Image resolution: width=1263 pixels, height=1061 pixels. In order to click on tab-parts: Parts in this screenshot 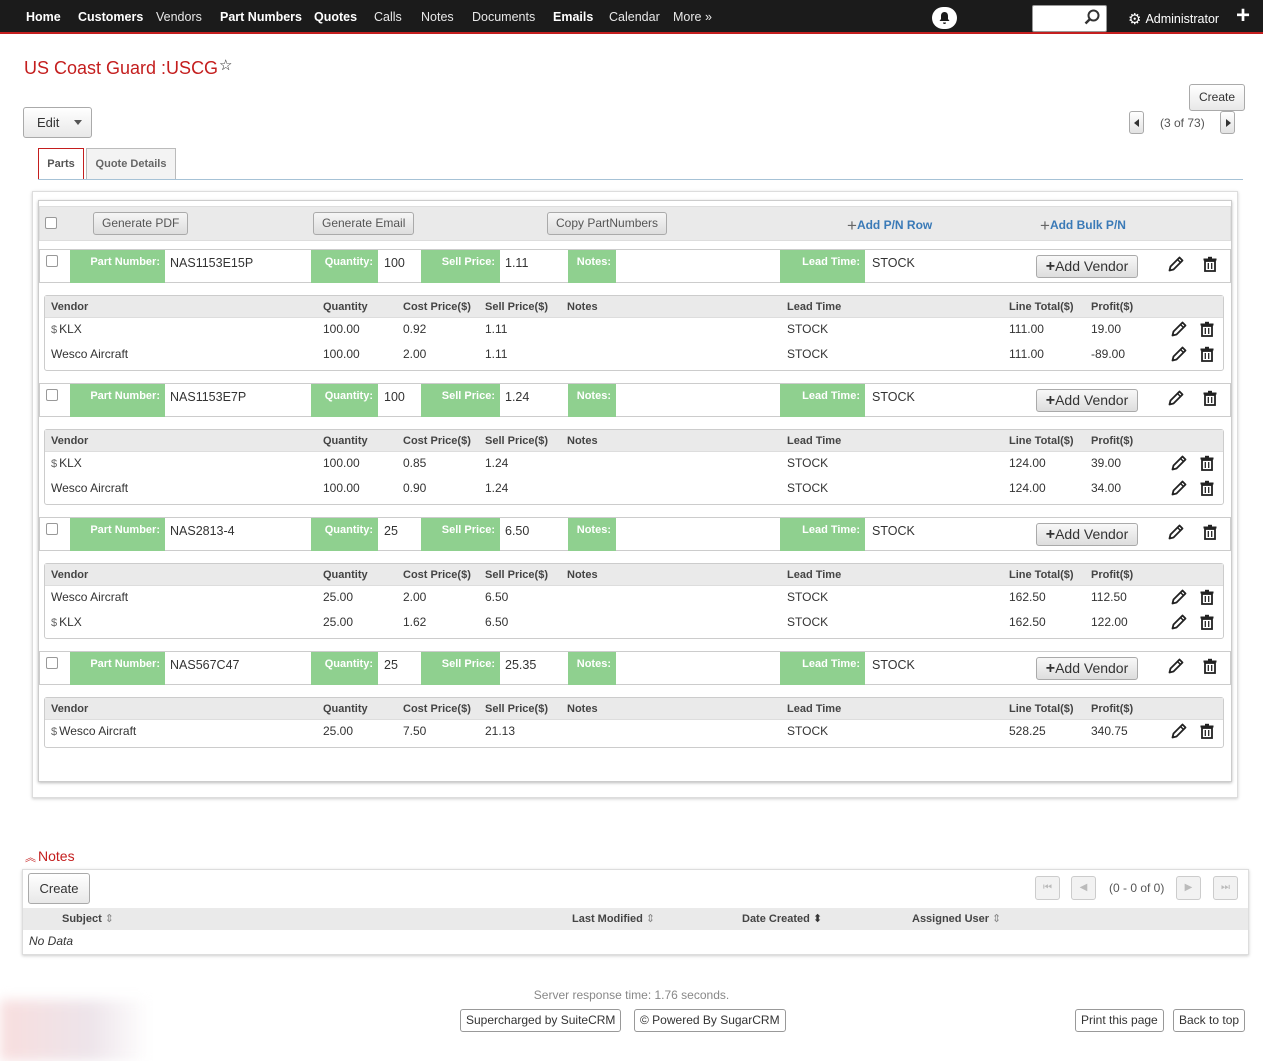, I will do `click(61, 164)`.